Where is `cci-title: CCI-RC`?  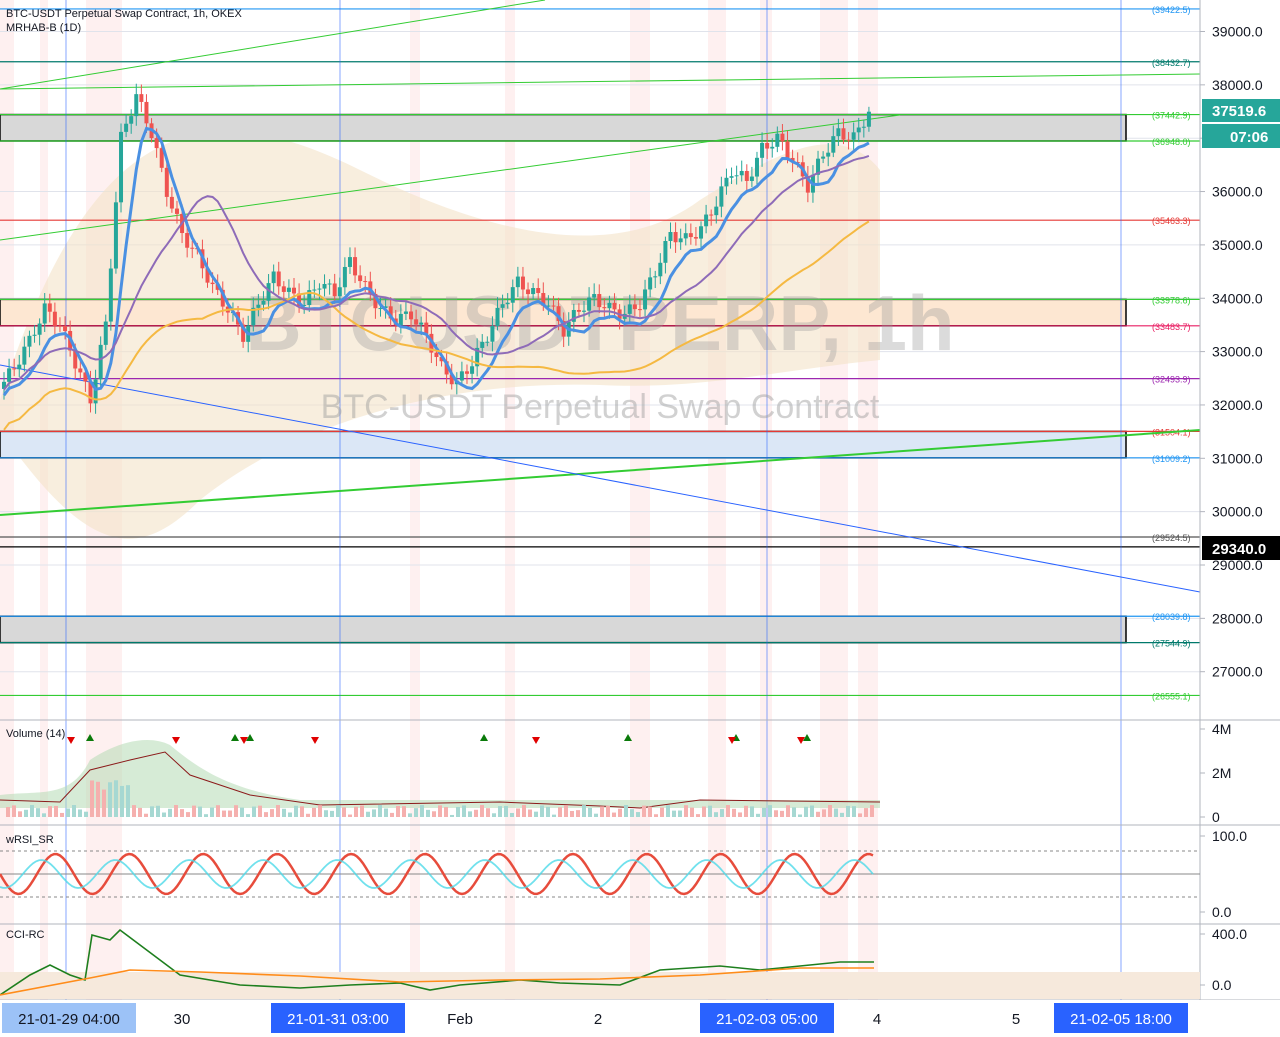
cci-title: CCI-RC is located at coordinates (25, 935).